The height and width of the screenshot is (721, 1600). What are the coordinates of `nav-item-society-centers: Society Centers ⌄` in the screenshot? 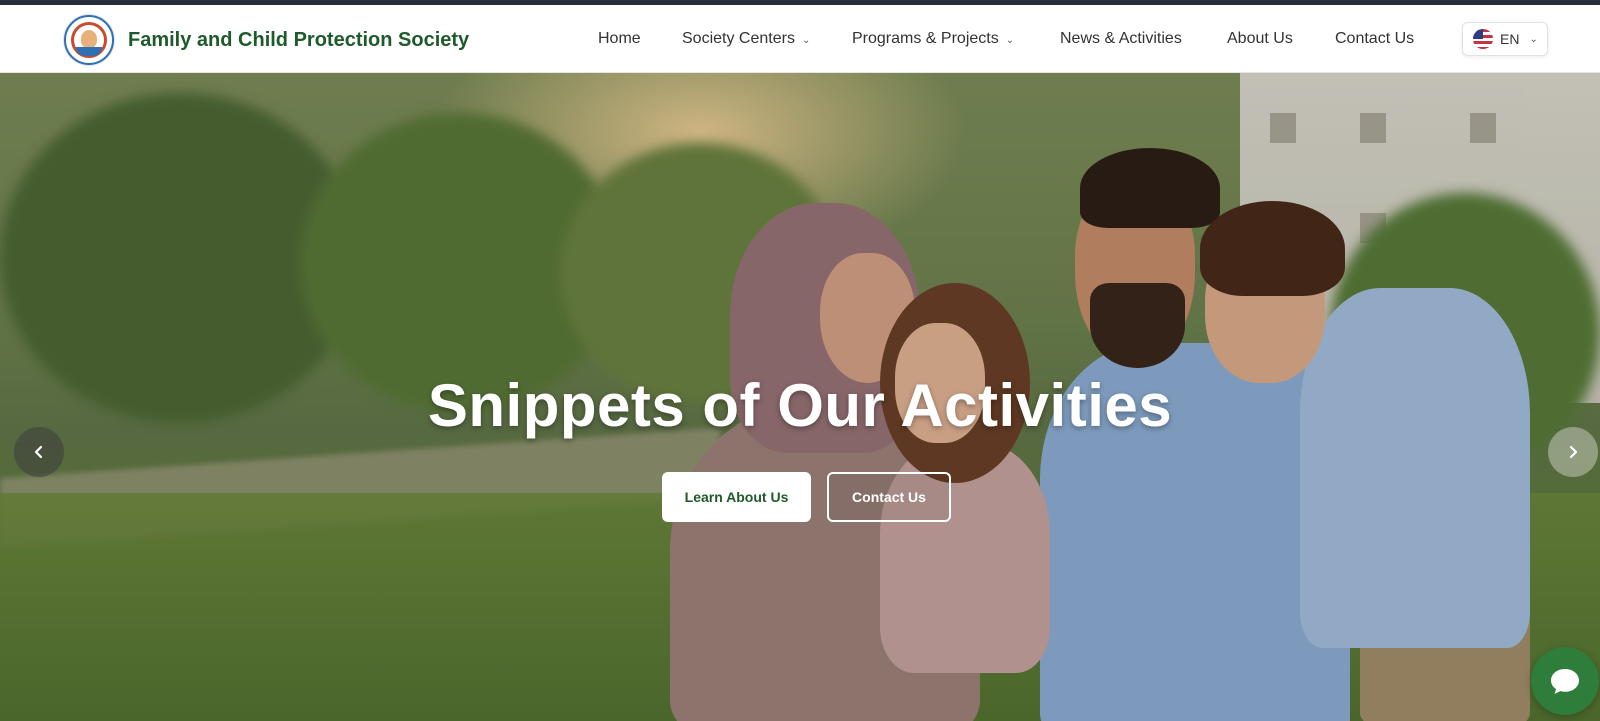 It's located at (746, 39).